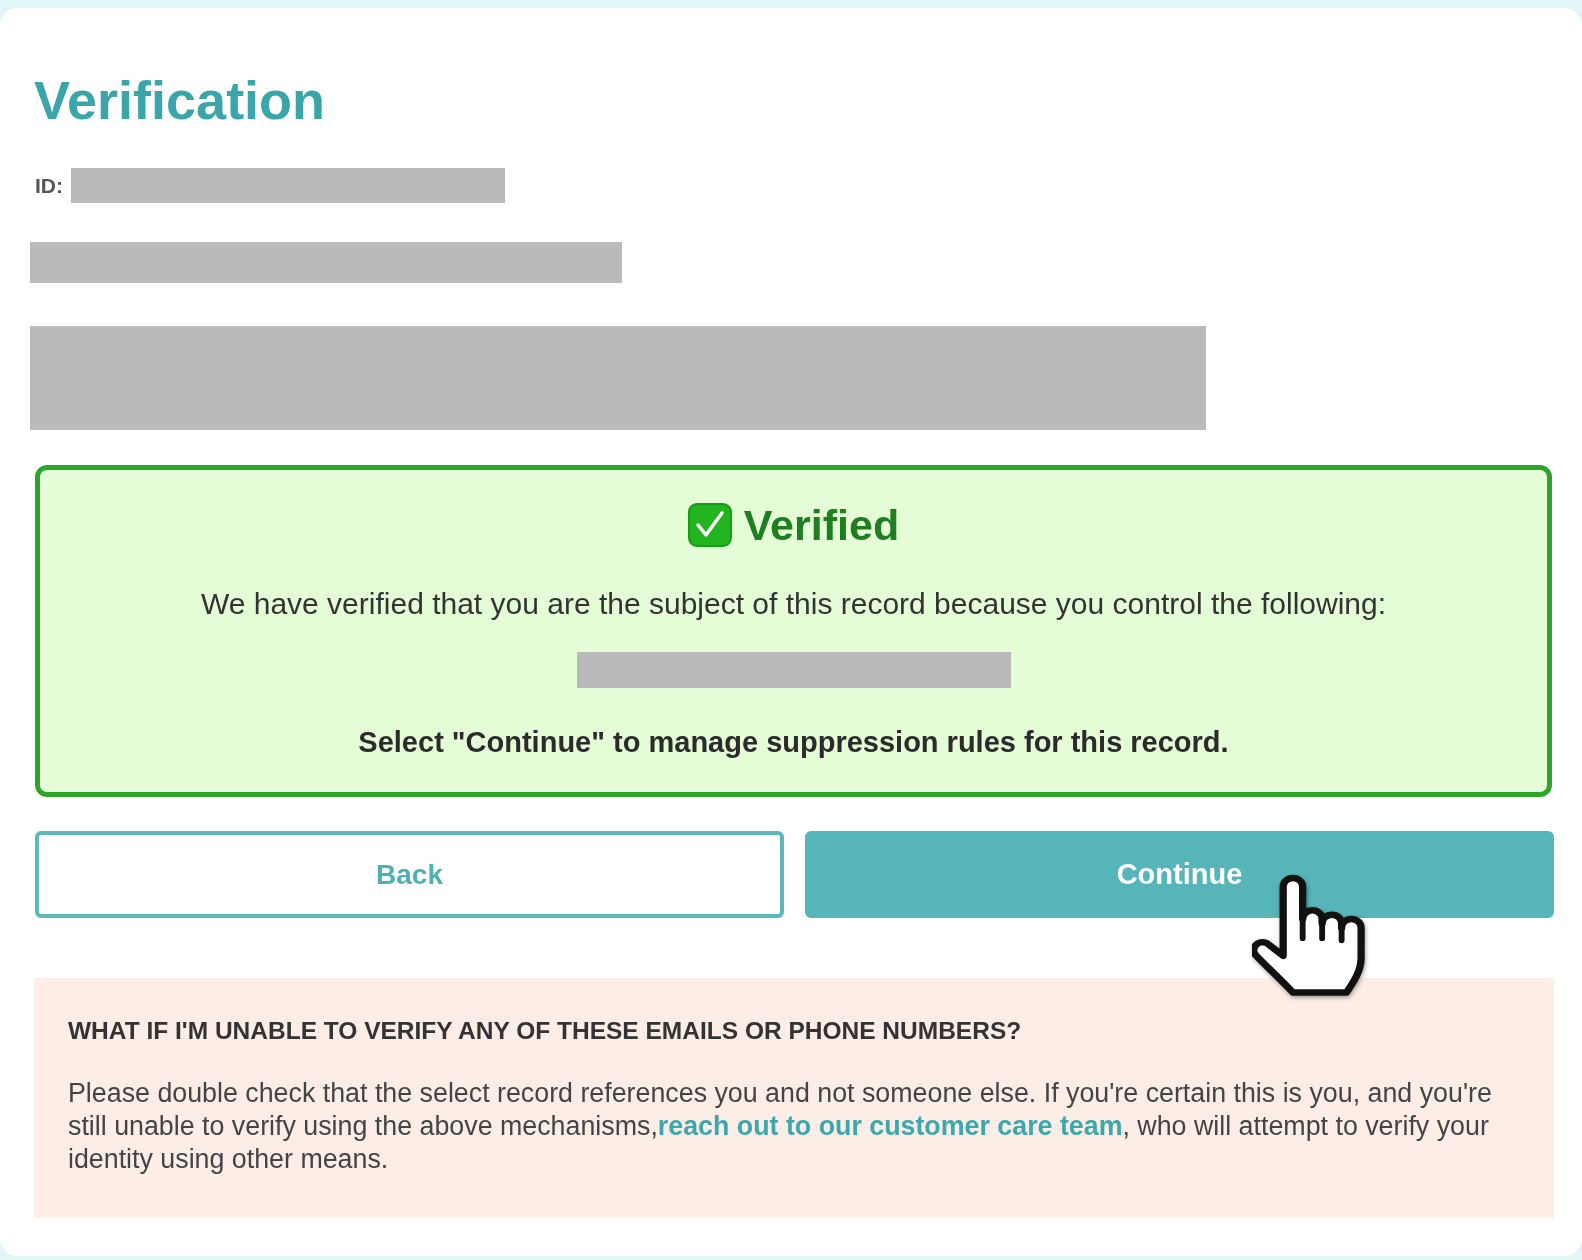 Image resolution: width=1582 pixels, height=1260 pixels. I want to click on verified-message: We have verified that you are the subject of this record because you control the following:, so click(793, 604).